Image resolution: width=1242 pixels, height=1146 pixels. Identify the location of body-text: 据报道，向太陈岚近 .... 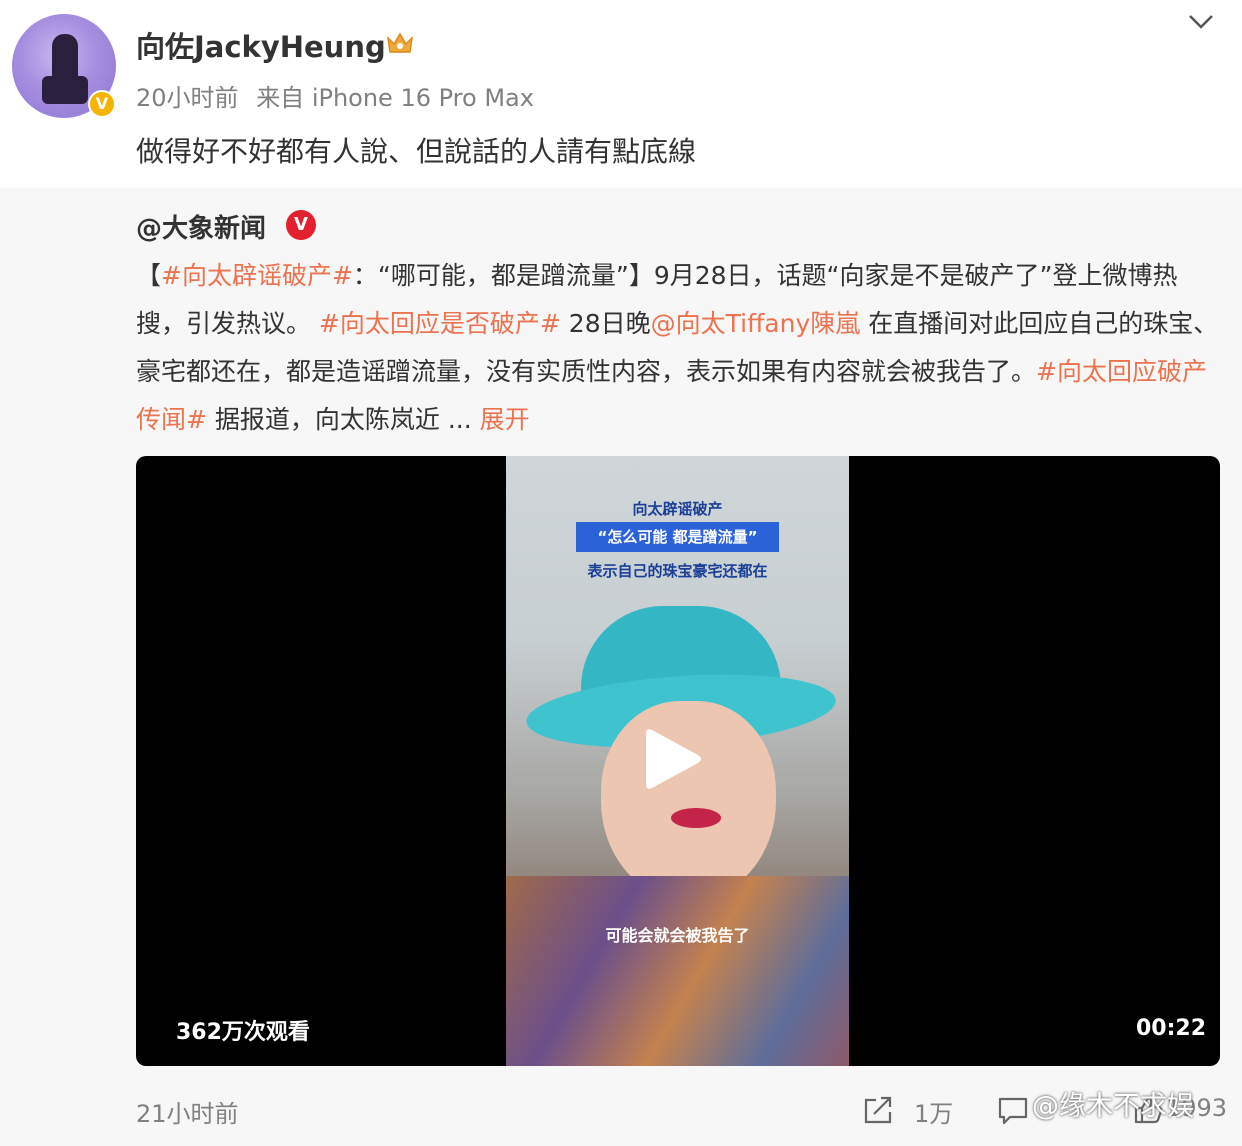
(343, 419).